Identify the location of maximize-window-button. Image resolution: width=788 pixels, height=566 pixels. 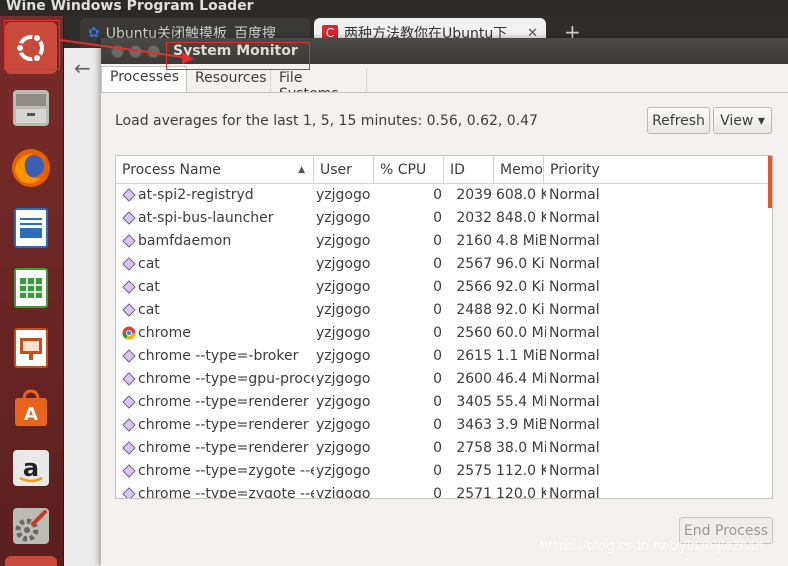
(153, 51).